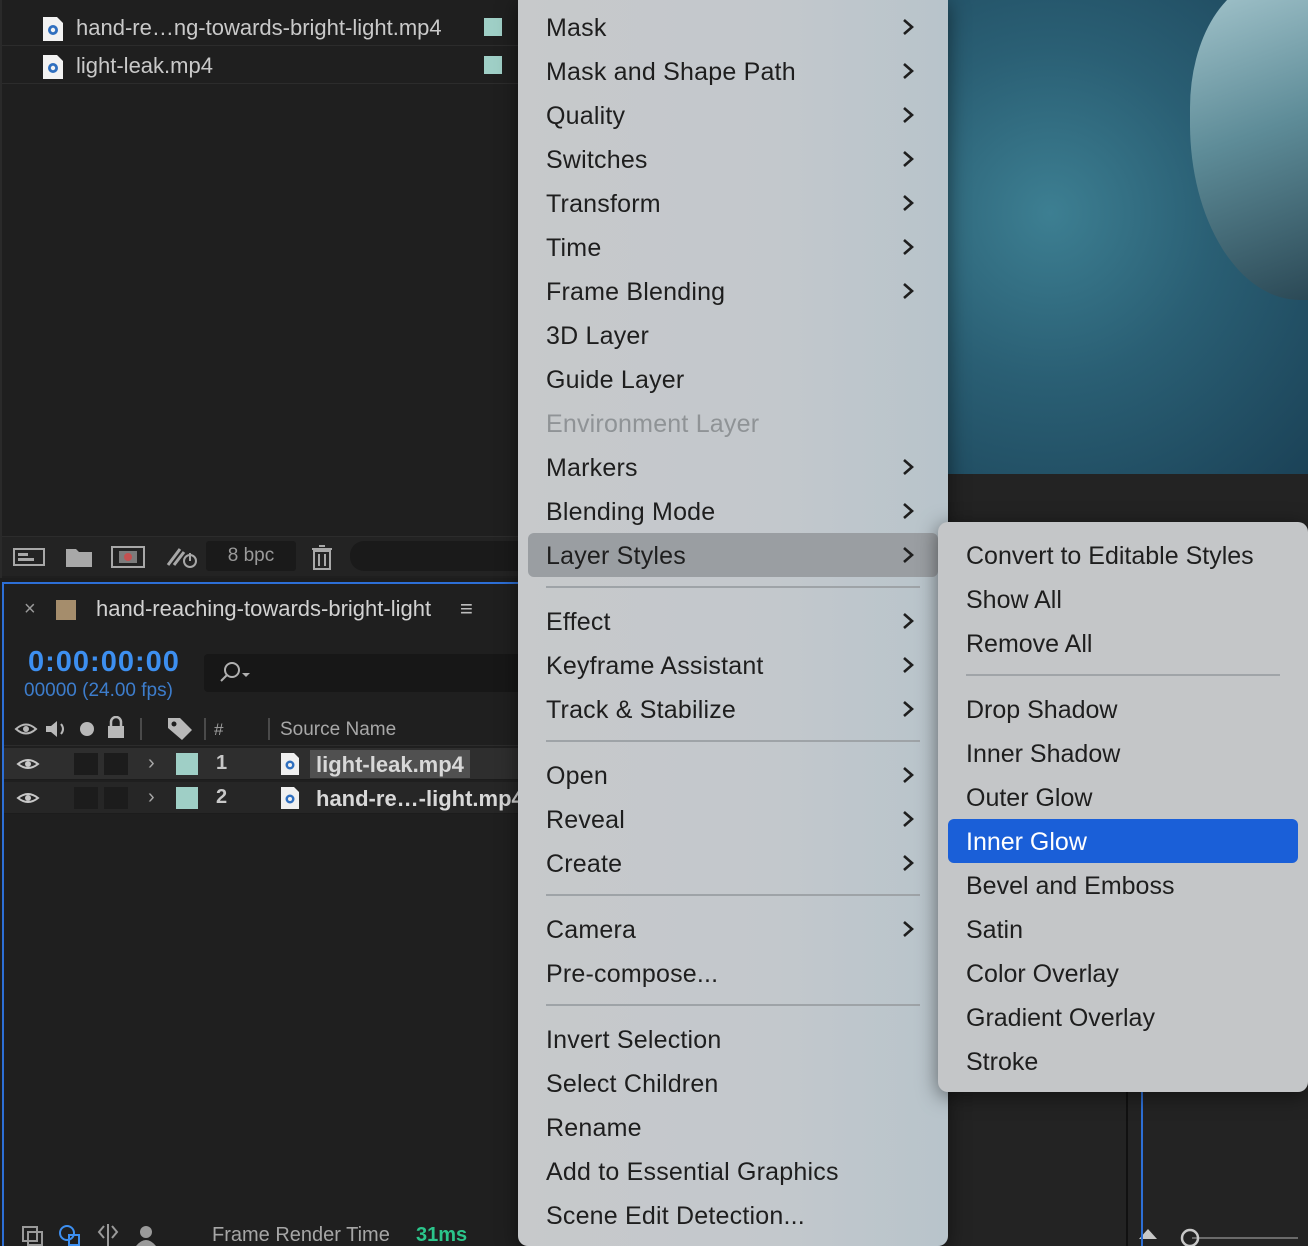 The height and width of the screenshot is (1246, 1308). Describe the element at coordinates (1042, 974) in the screenshot. I see `submenu-item-label: Color Overlay` at that location.